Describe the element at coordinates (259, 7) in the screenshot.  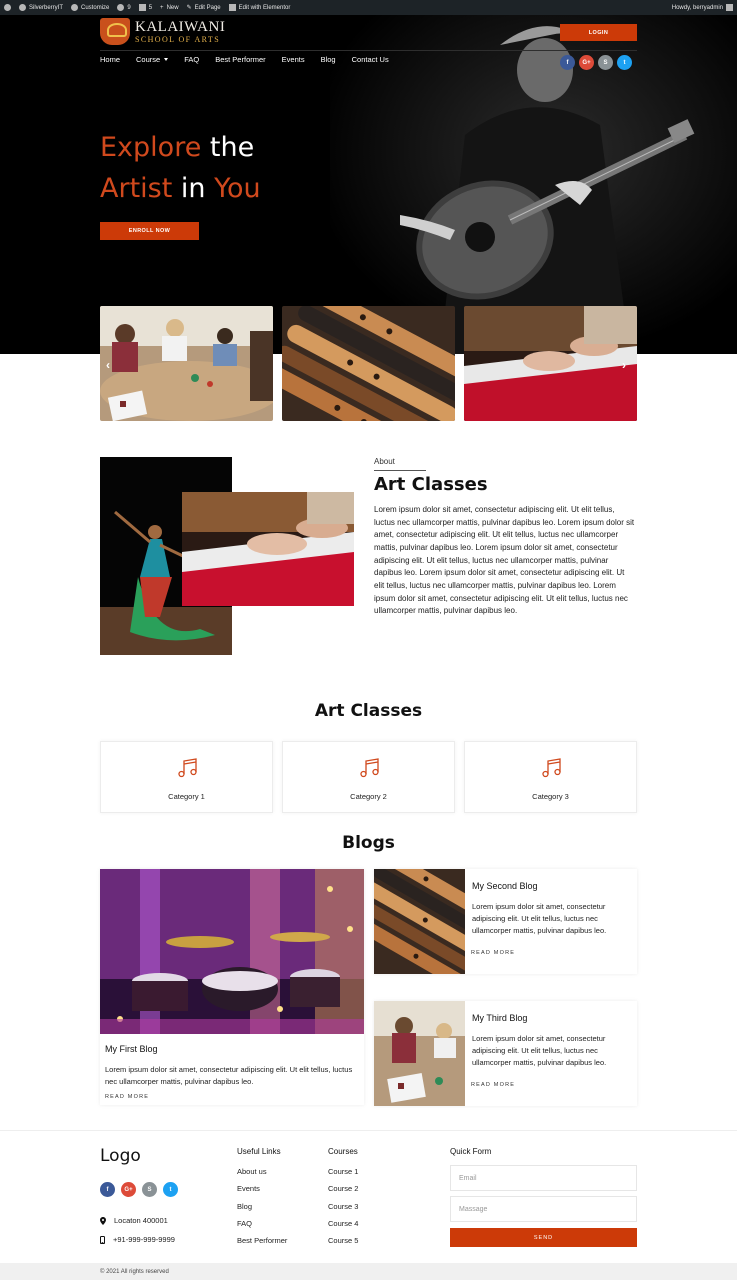
I see `admin-edit-elementor-link: Edit with Elementor` at that location.